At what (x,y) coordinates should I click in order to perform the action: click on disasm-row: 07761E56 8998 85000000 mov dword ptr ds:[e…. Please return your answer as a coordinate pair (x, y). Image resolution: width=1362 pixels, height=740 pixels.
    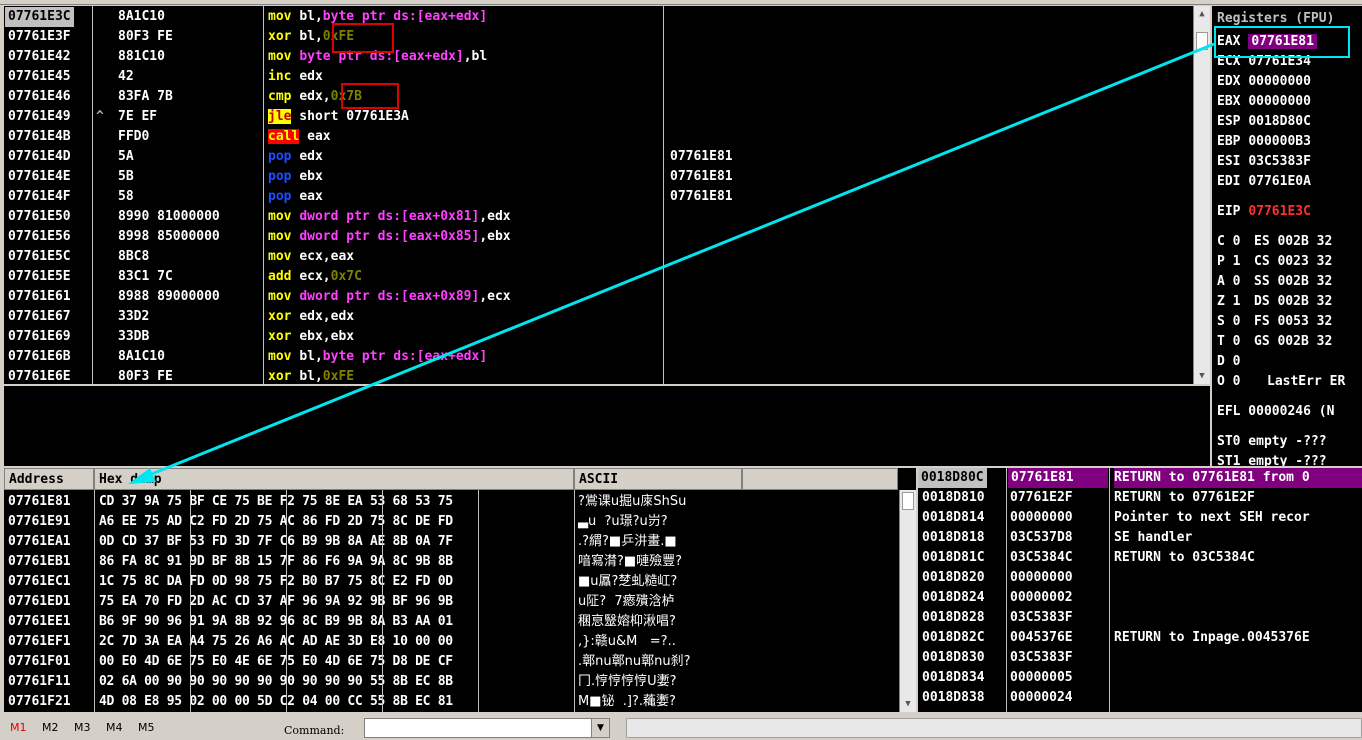
    Looking at the image, I should click on (599, 237).